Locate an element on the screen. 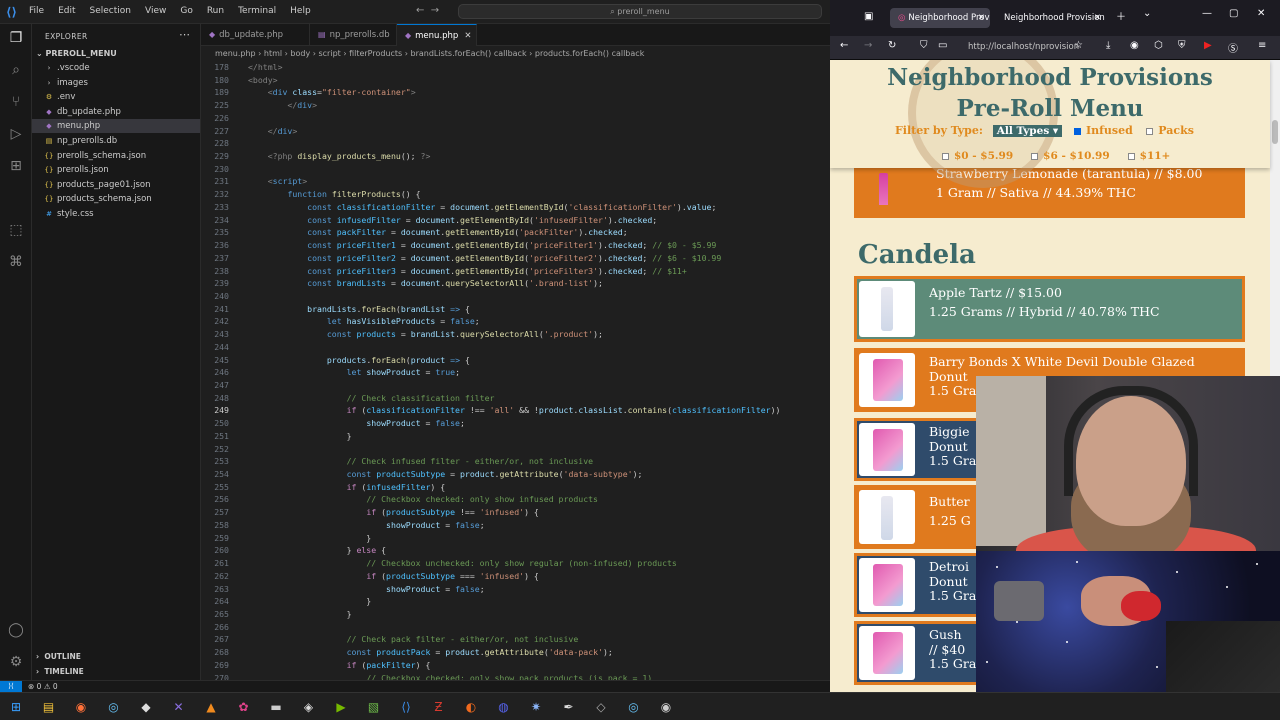 Image resolution: width=1280 pixels, height=720 pixels. code-line: 262 if (productSubtype === 'infused') { is located at coordinates (515, 576).